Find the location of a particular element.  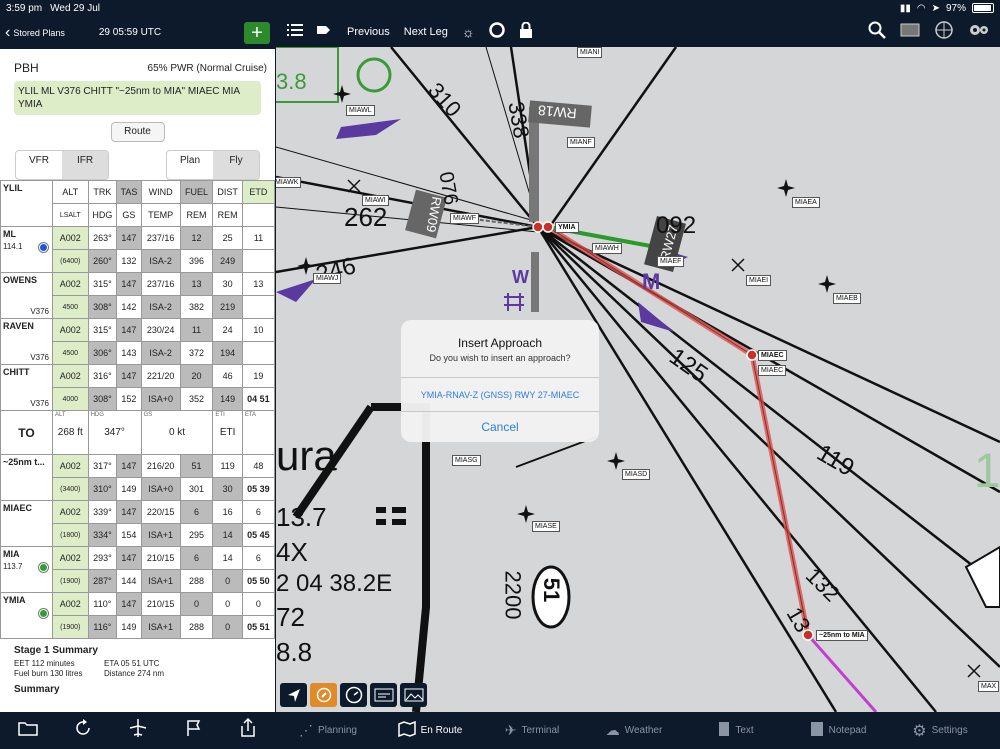

gears-icon is located at coordinates (979, 31).